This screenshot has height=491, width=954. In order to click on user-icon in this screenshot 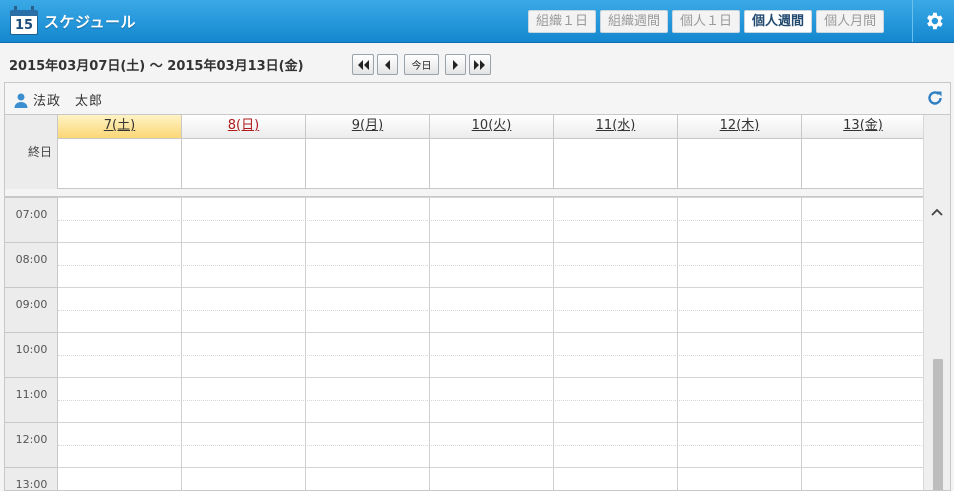, I will do `click(21, 100)`.